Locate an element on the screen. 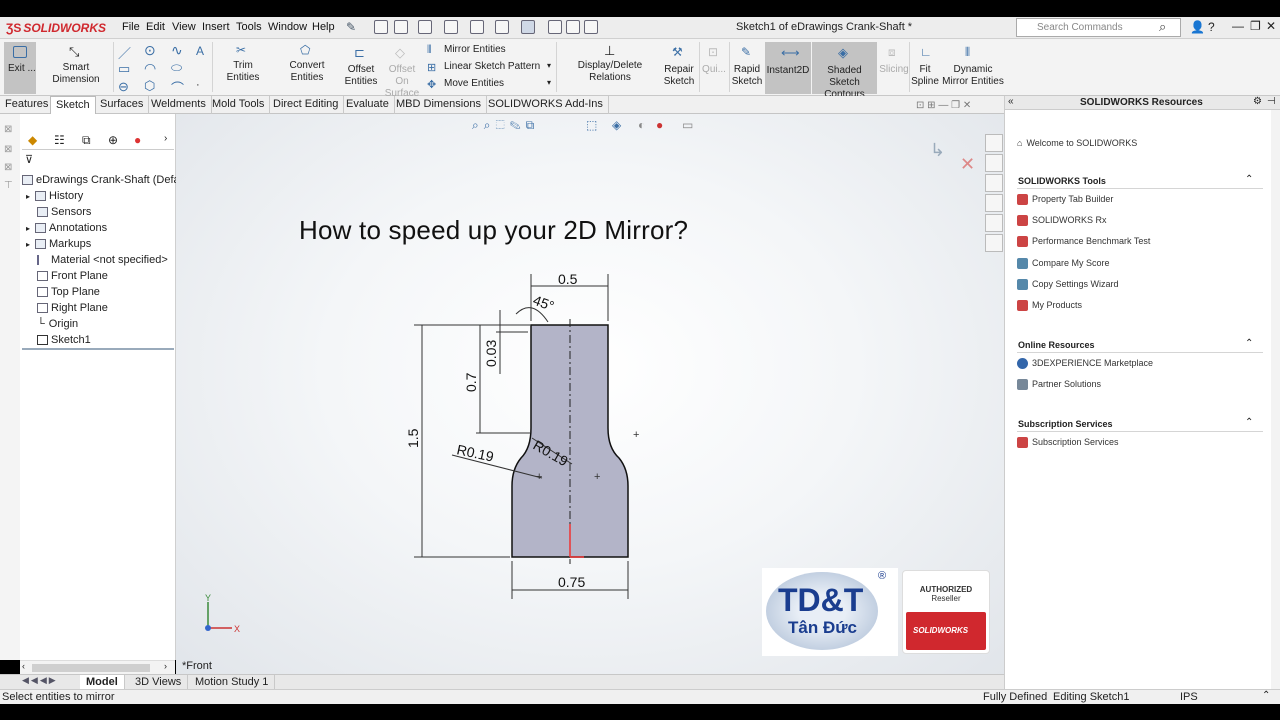 This screenshot has height=720, width=1280. design-library-tab-icon is located at coordinates (994, 183).